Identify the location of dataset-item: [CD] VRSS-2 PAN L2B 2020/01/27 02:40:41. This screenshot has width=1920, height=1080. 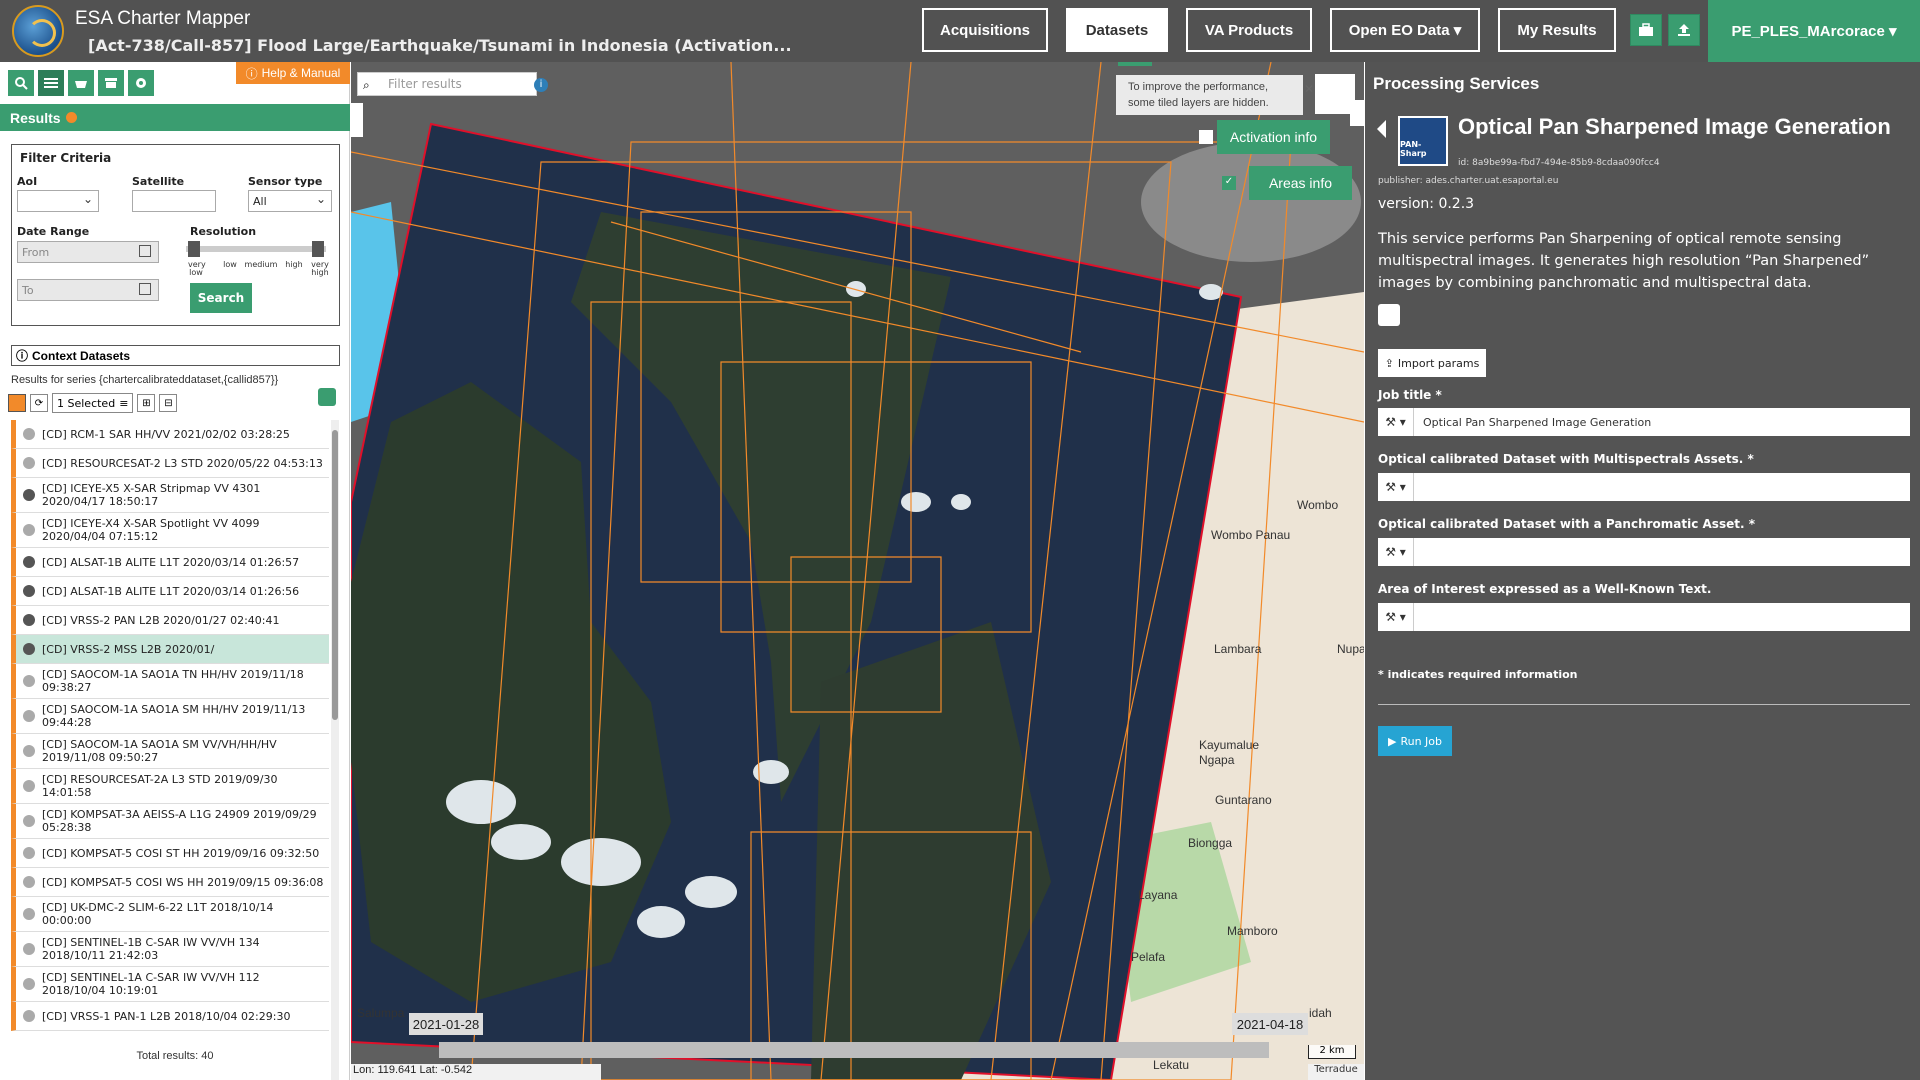
(170, 620).